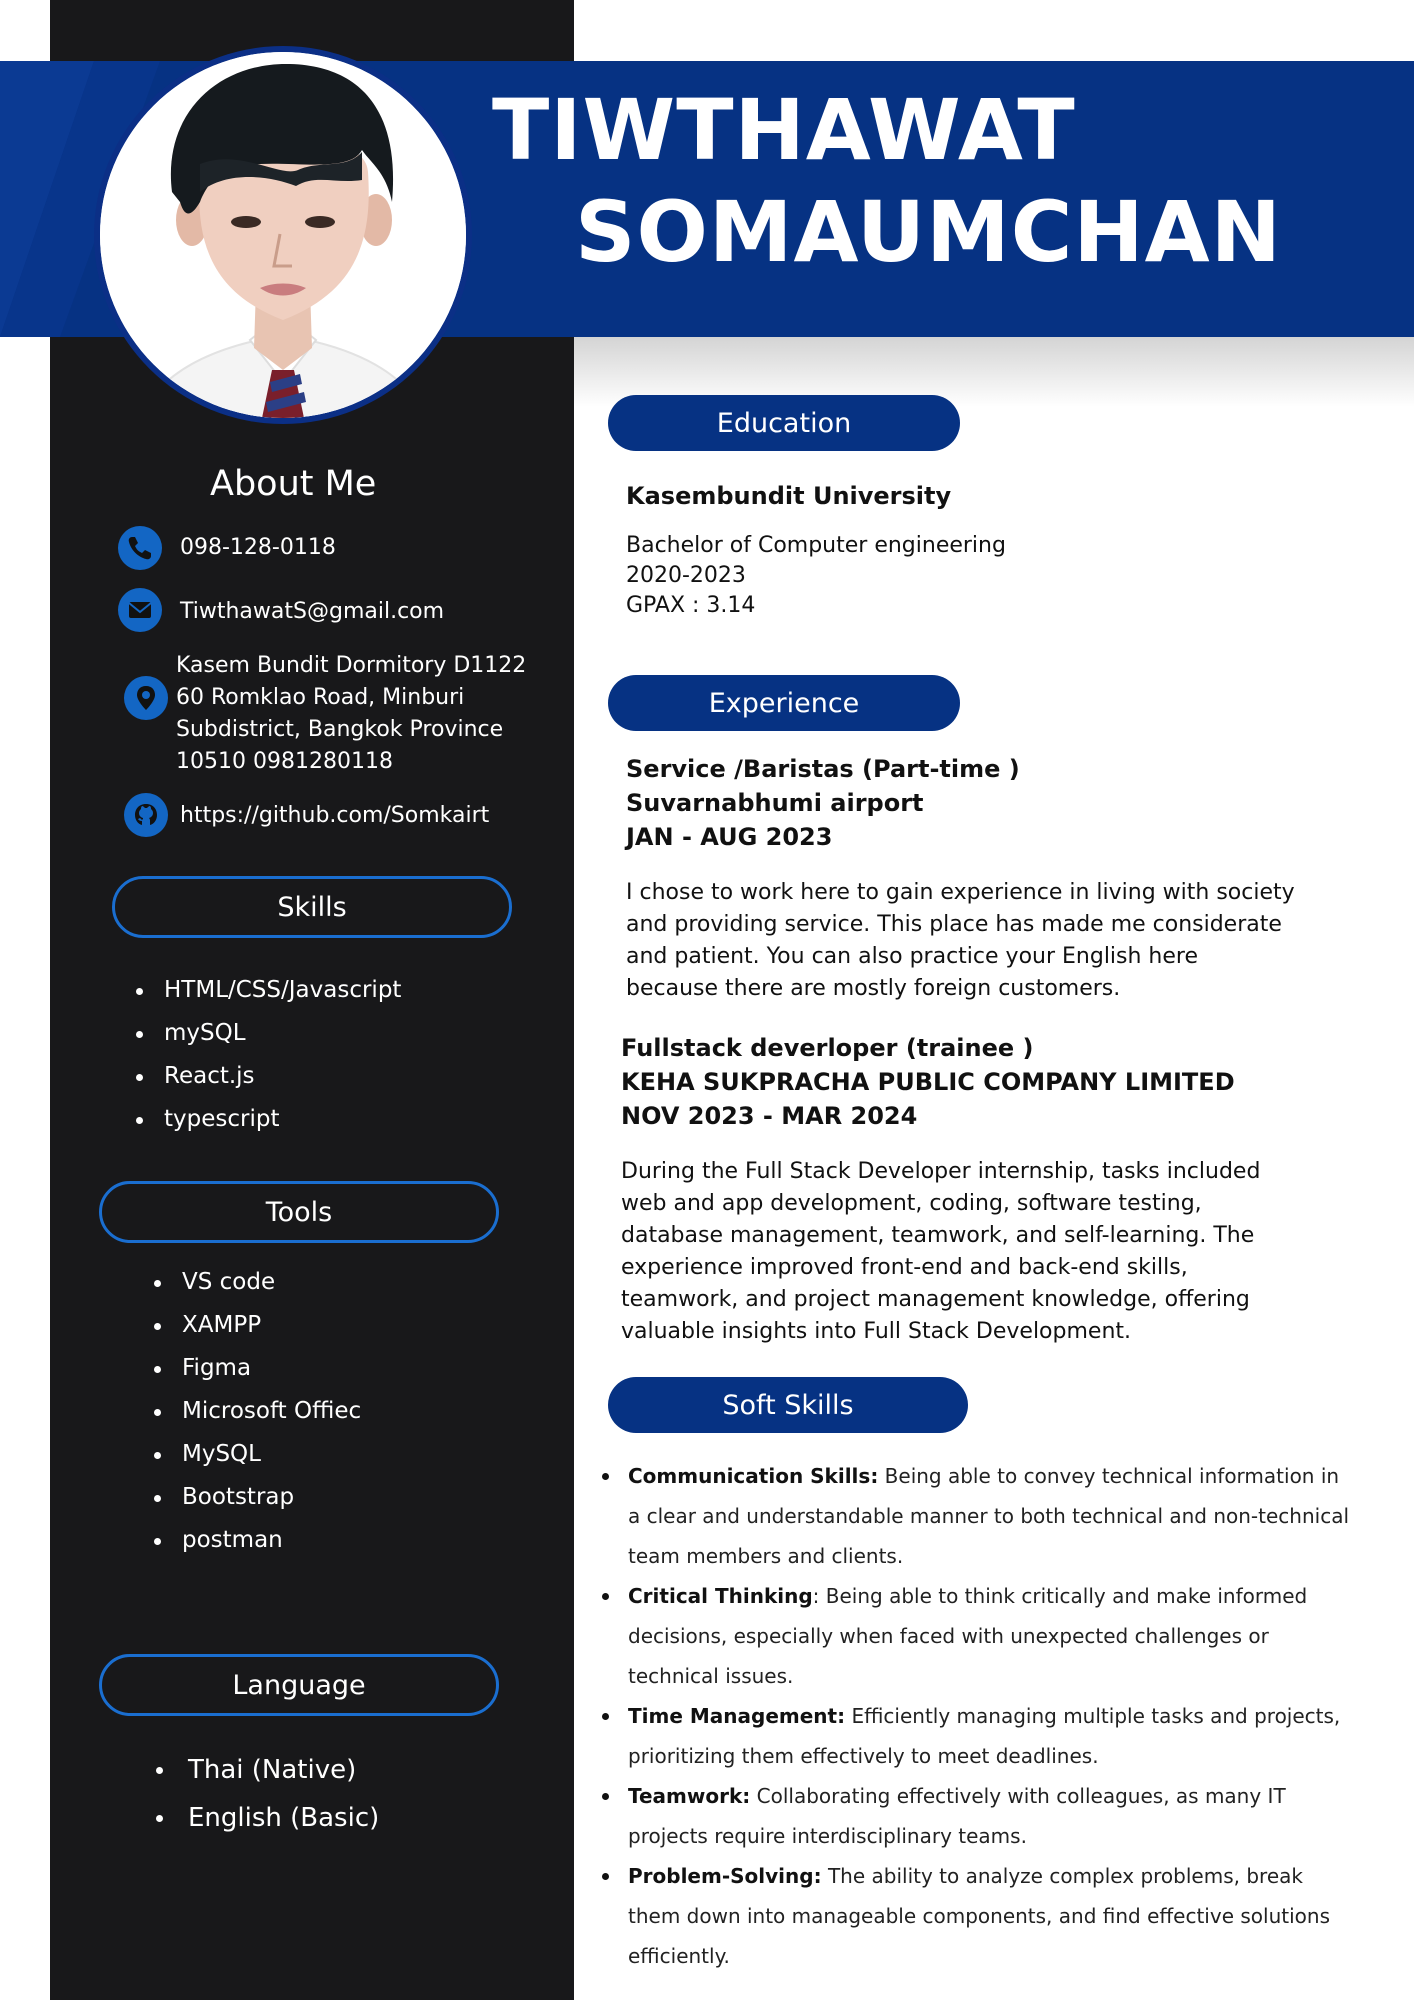  I want to click on tool-item: Microsoft Offiec, so click(257, 1411).